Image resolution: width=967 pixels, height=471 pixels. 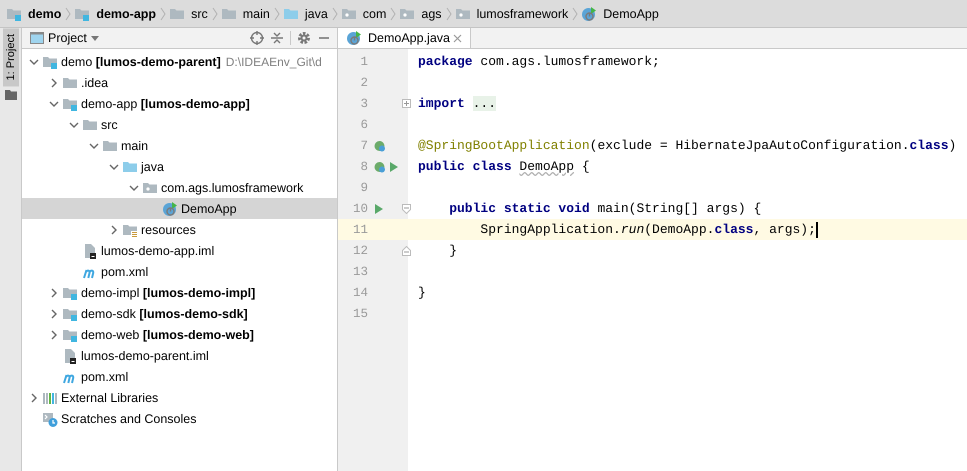 What do you see at coordinates (179, 229) in the screenshot?
I see `tree-item: resources` at bounding box center [179, 229].